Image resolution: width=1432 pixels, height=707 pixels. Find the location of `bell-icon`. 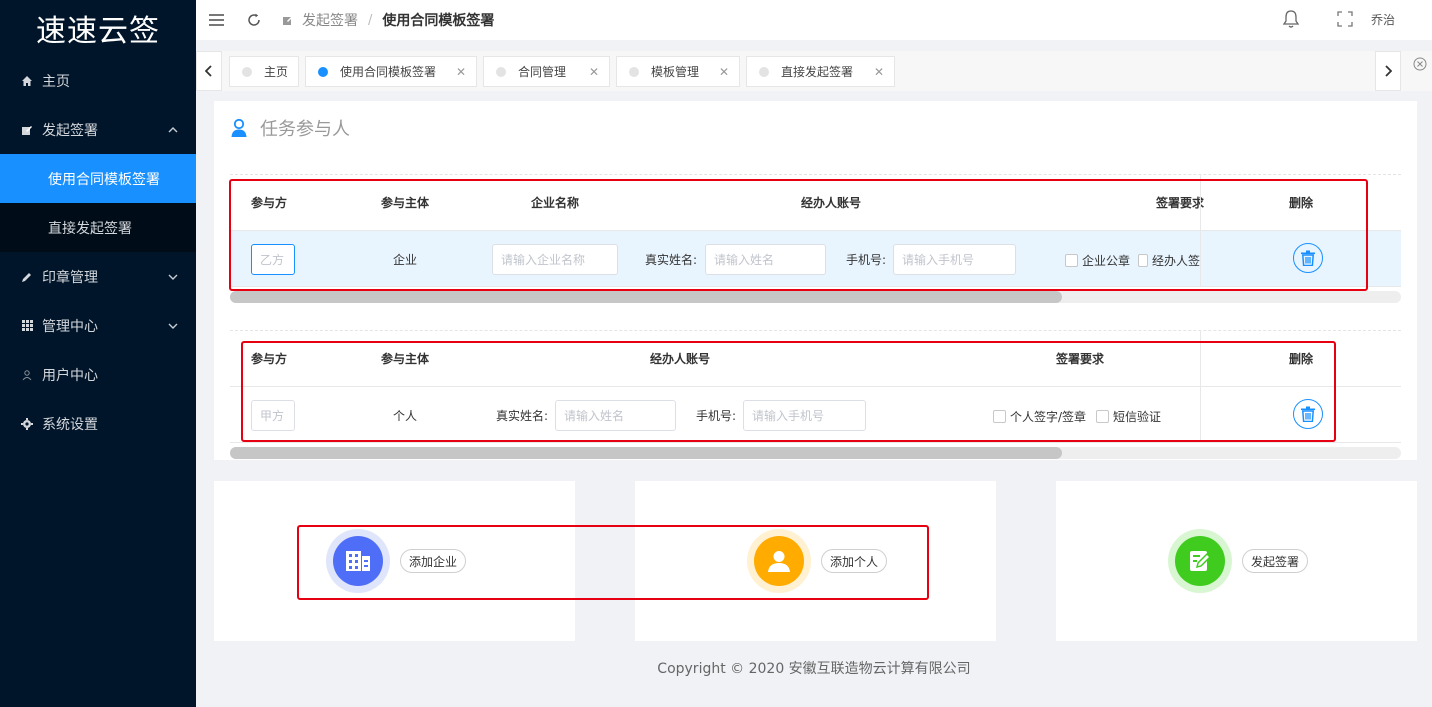

bell-icon is located at coordinates (1291, 21).